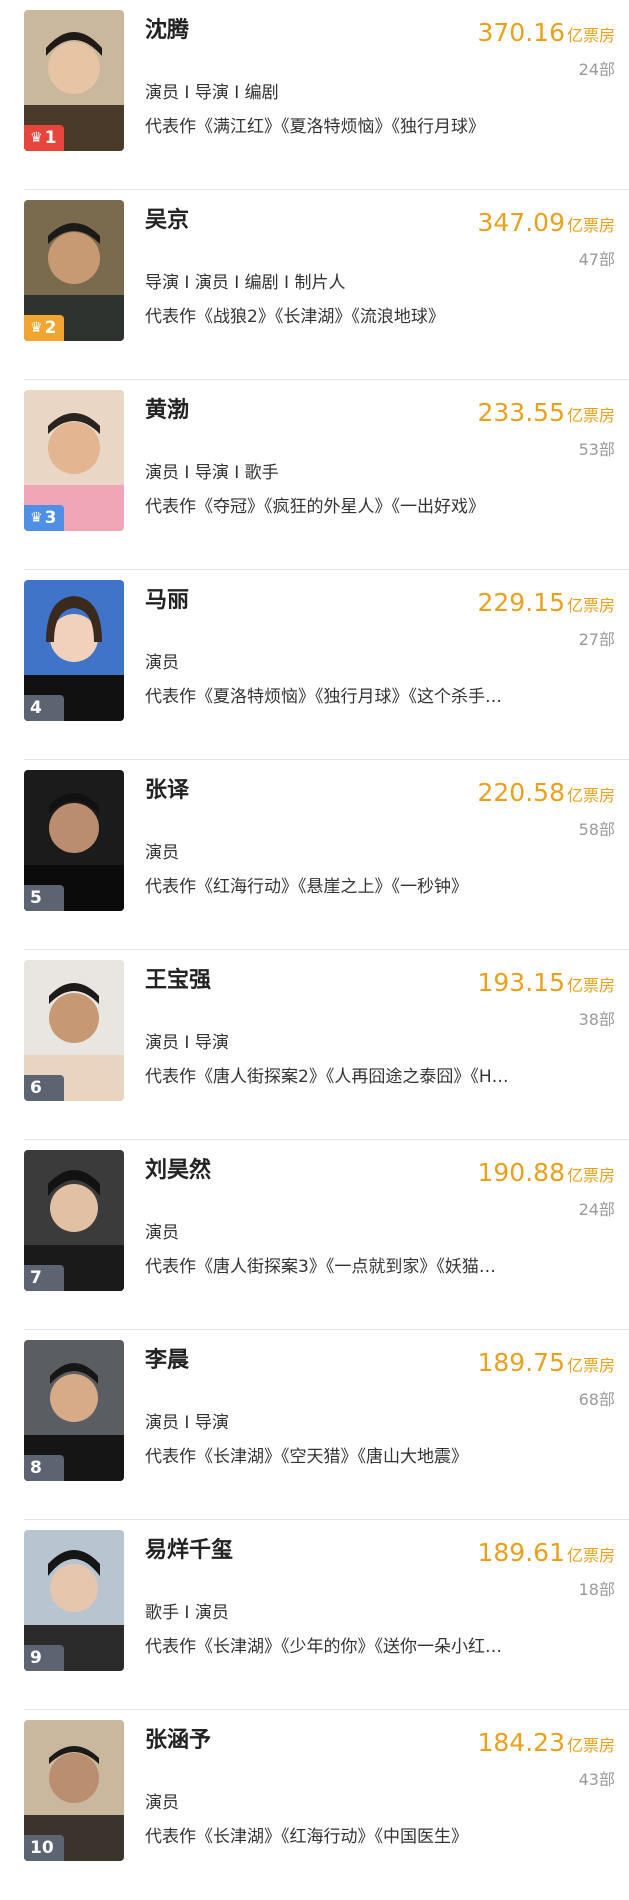  Describe the element at coordinates (167, 408) in the screenshot. I see `person-name: 黄渤` at that location.